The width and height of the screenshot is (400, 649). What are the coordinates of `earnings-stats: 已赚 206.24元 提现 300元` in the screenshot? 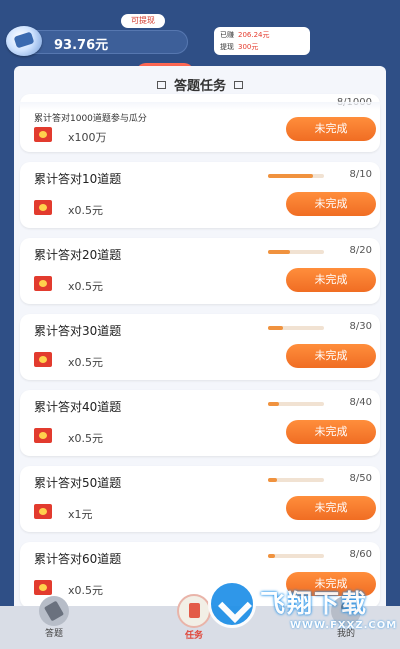 It's located at (262, 41).